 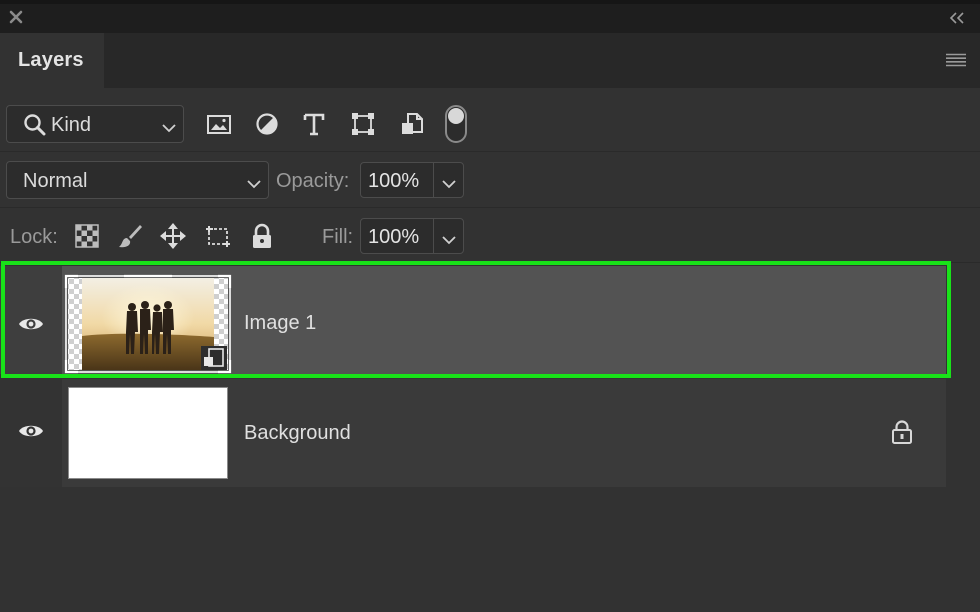 I want to click on panel-title-bar, so click(x=490, y=16).